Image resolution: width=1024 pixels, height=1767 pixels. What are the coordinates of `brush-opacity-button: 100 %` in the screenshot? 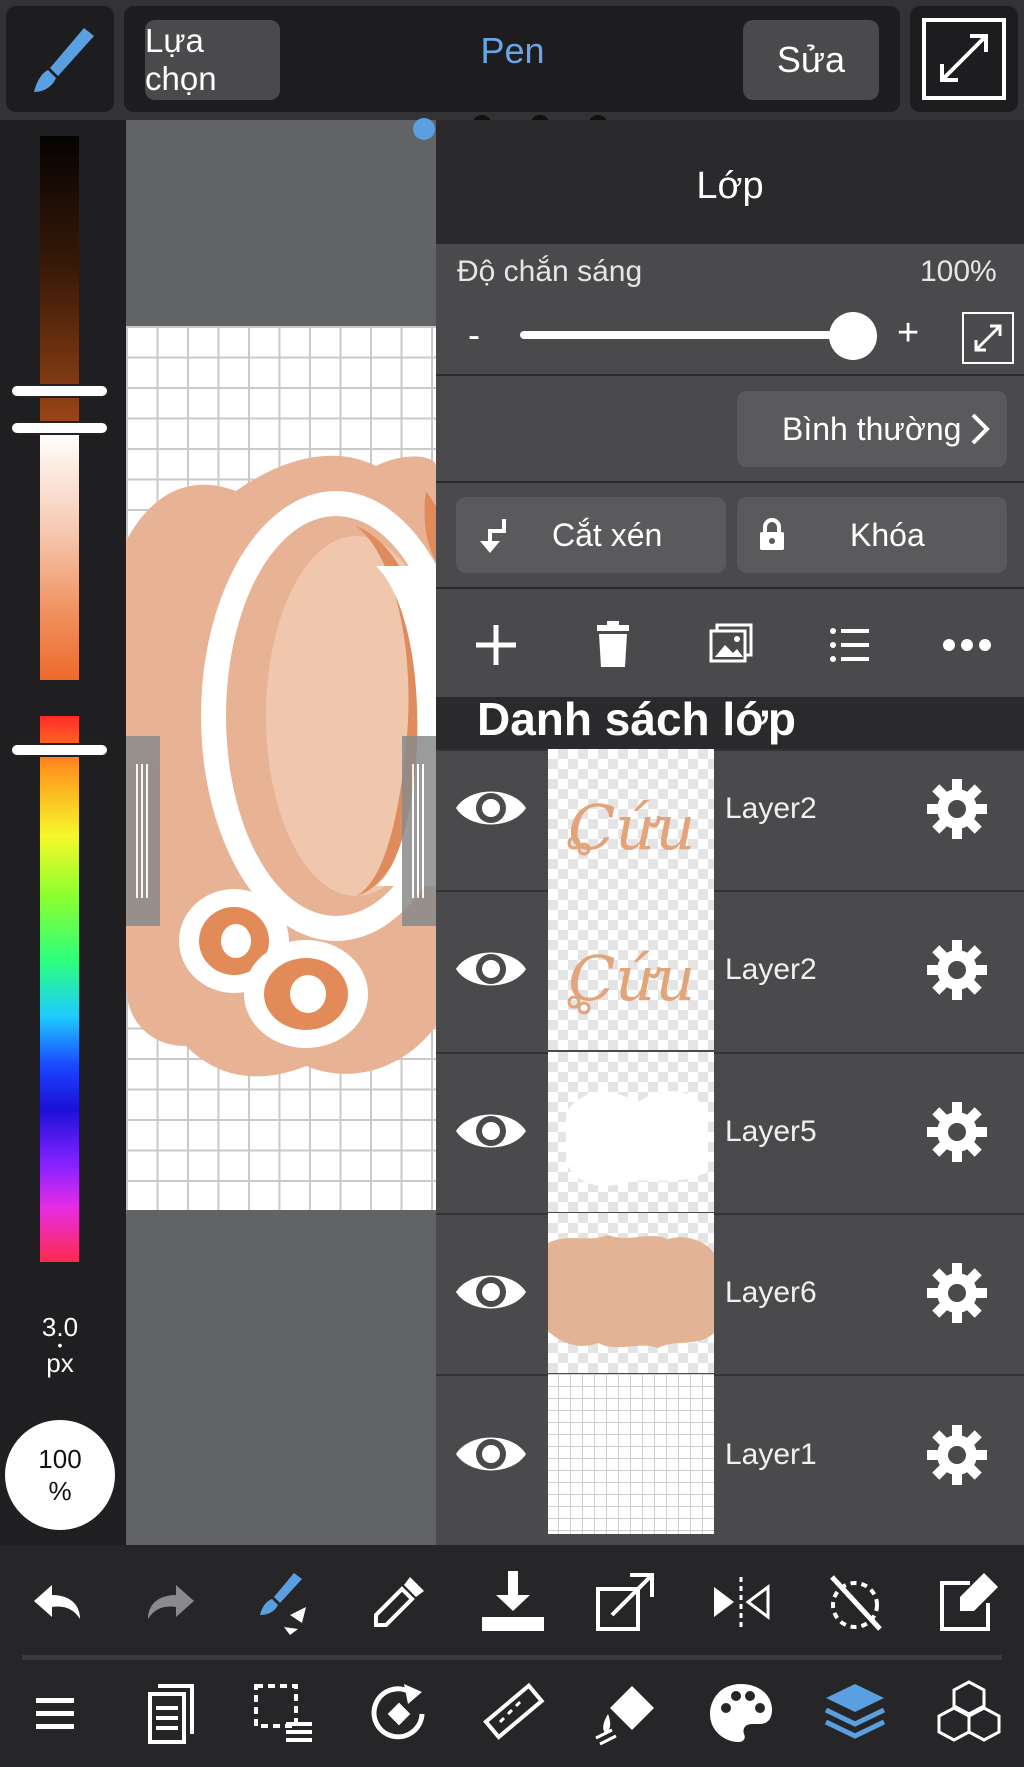 It's located at (60, 1475).